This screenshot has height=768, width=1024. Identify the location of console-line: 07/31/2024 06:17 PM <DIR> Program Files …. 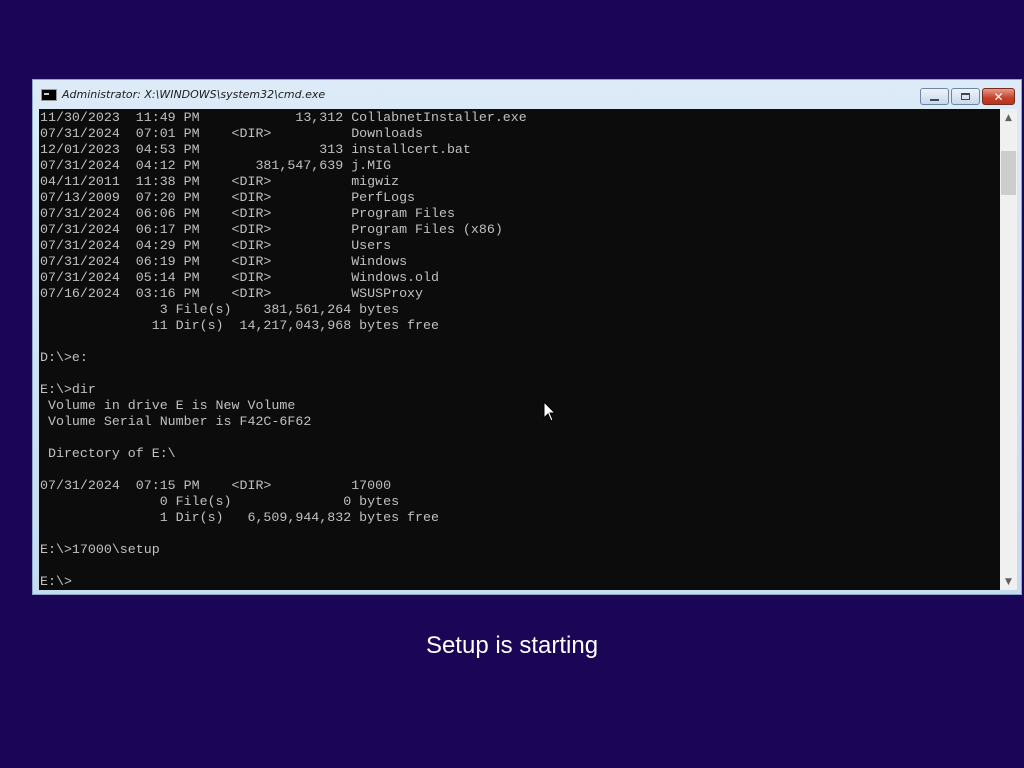
(271, 229).